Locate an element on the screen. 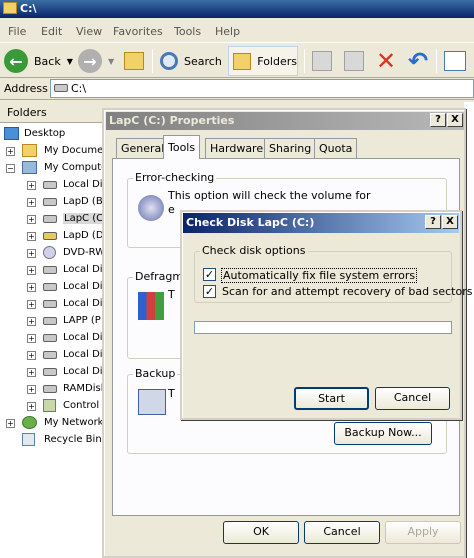 The width and height of the screenshot is (474, 558). tree-label: LapC (C is located at coordinates (84, 218).